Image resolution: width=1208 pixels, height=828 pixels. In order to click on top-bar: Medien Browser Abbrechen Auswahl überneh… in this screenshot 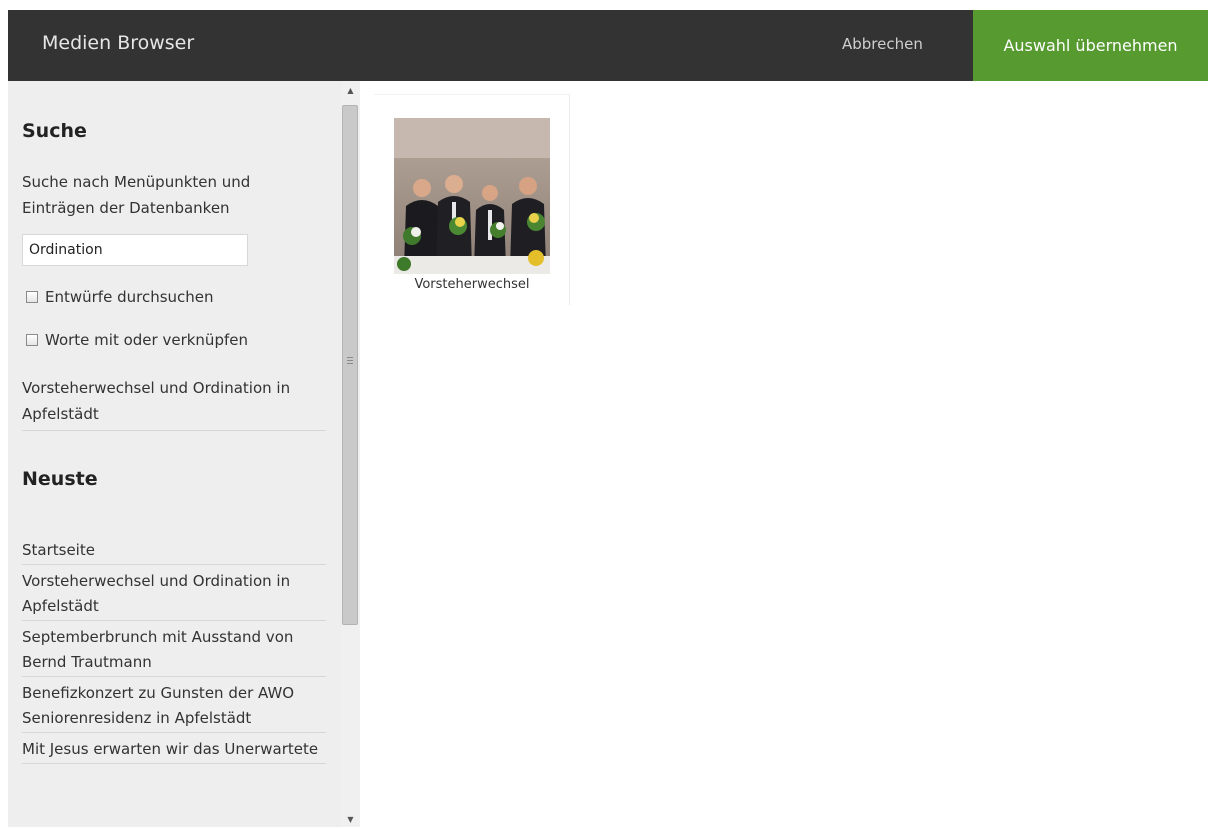, I will do `click(608, 45)`.